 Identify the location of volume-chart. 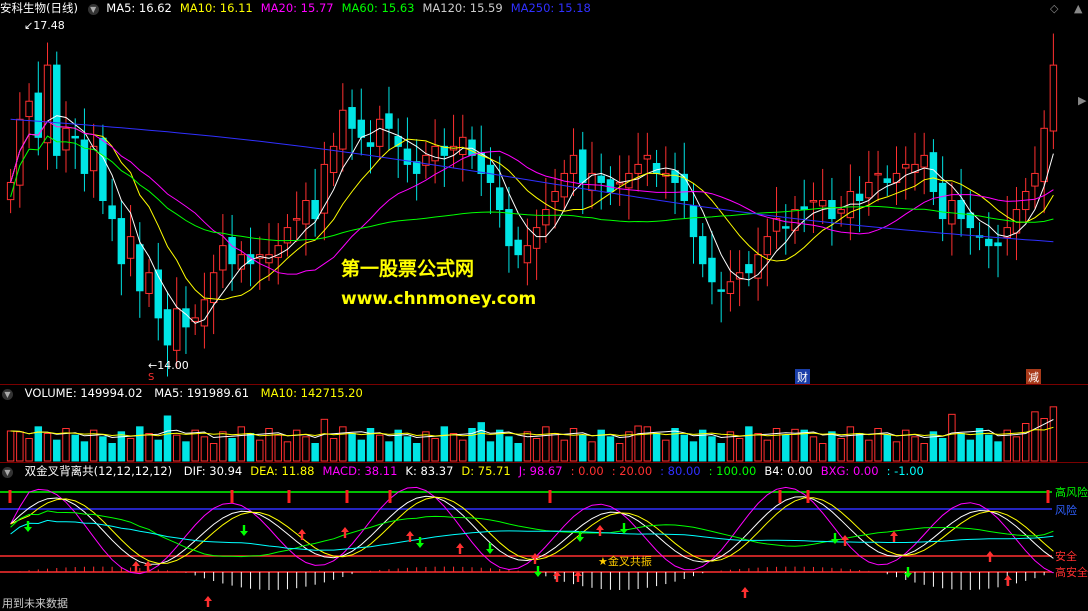
(544, 423).